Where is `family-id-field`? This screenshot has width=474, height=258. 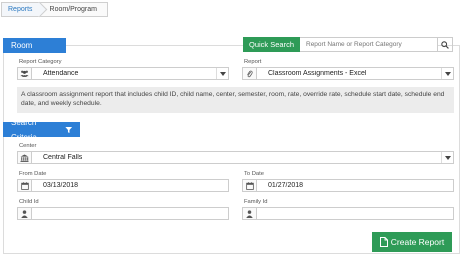 family-id-field is located at coordinates (348, 213).